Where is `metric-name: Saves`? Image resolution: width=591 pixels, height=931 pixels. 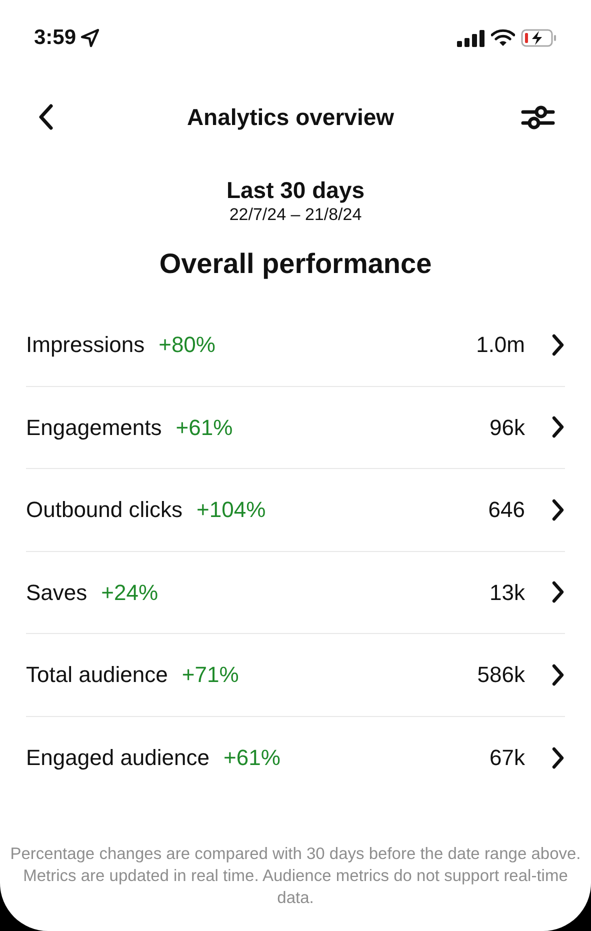
metric-name: Saves is located at coordinates (57, 592).